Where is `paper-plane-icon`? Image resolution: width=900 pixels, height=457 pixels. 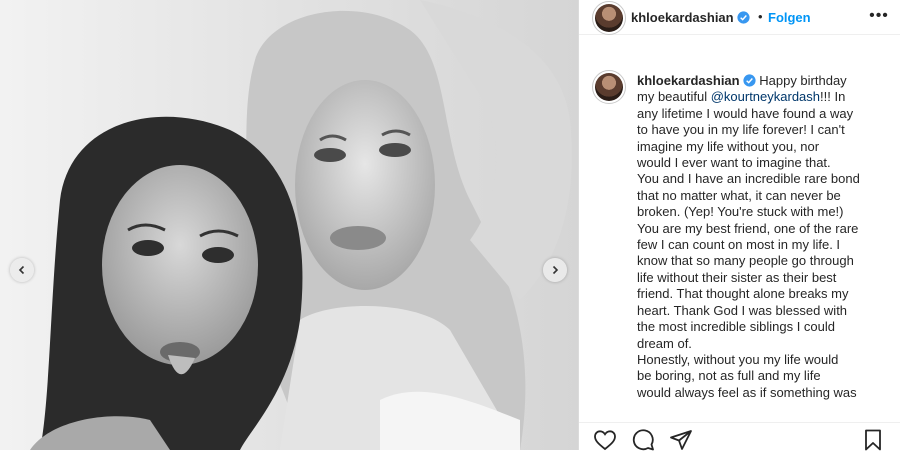 paper-plane-icon is located at coordinates (681, 440).